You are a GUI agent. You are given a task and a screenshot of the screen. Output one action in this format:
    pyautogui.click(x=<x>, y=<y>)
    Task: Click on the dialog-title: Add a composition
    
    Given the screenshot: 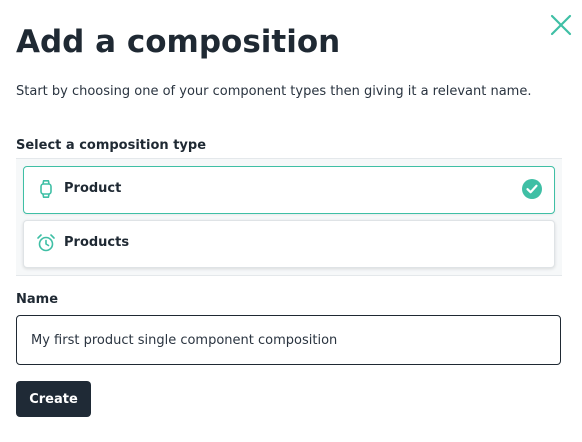 What is the action you would take?
    pyautogui.click(x=178, y=42)
    